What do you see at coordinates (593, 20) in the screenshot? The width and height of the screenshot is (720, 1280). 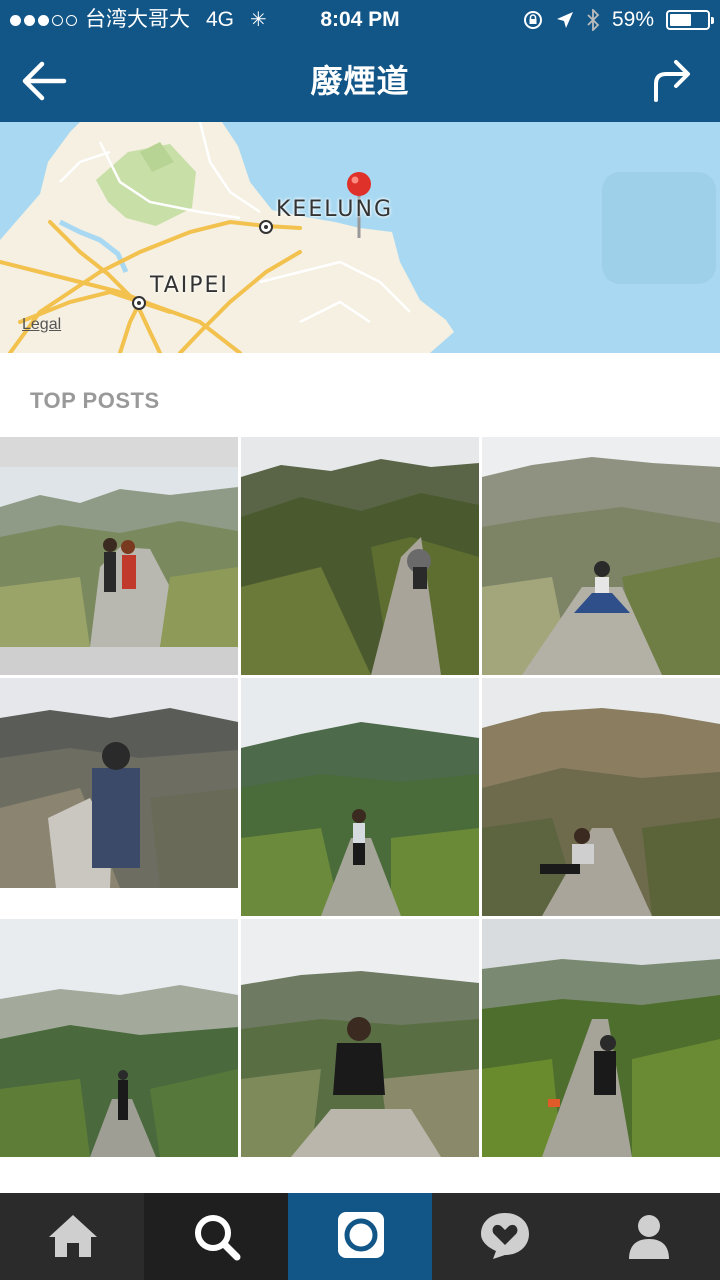 I see `bluetooth-icon` at bounding box center [593, 20].